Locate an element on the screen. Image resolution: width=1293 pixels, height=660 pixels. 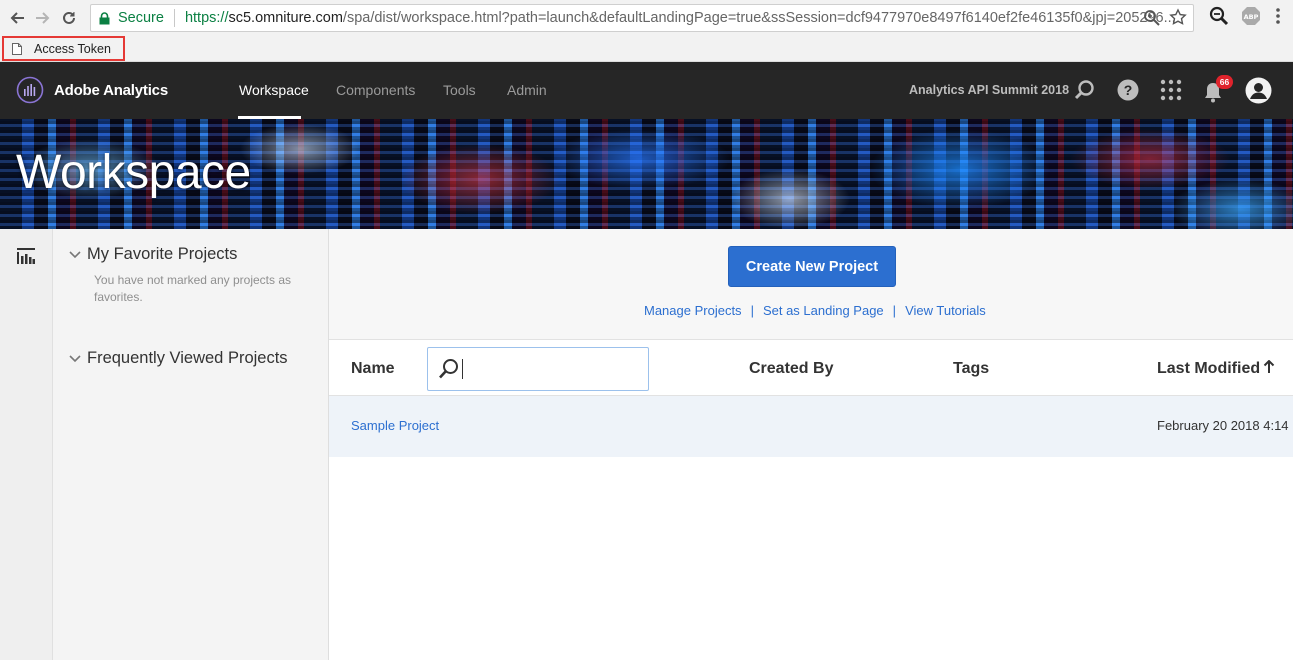
favorites-section-toggle: My Favorite Projects is located at coordinates (153, 254).